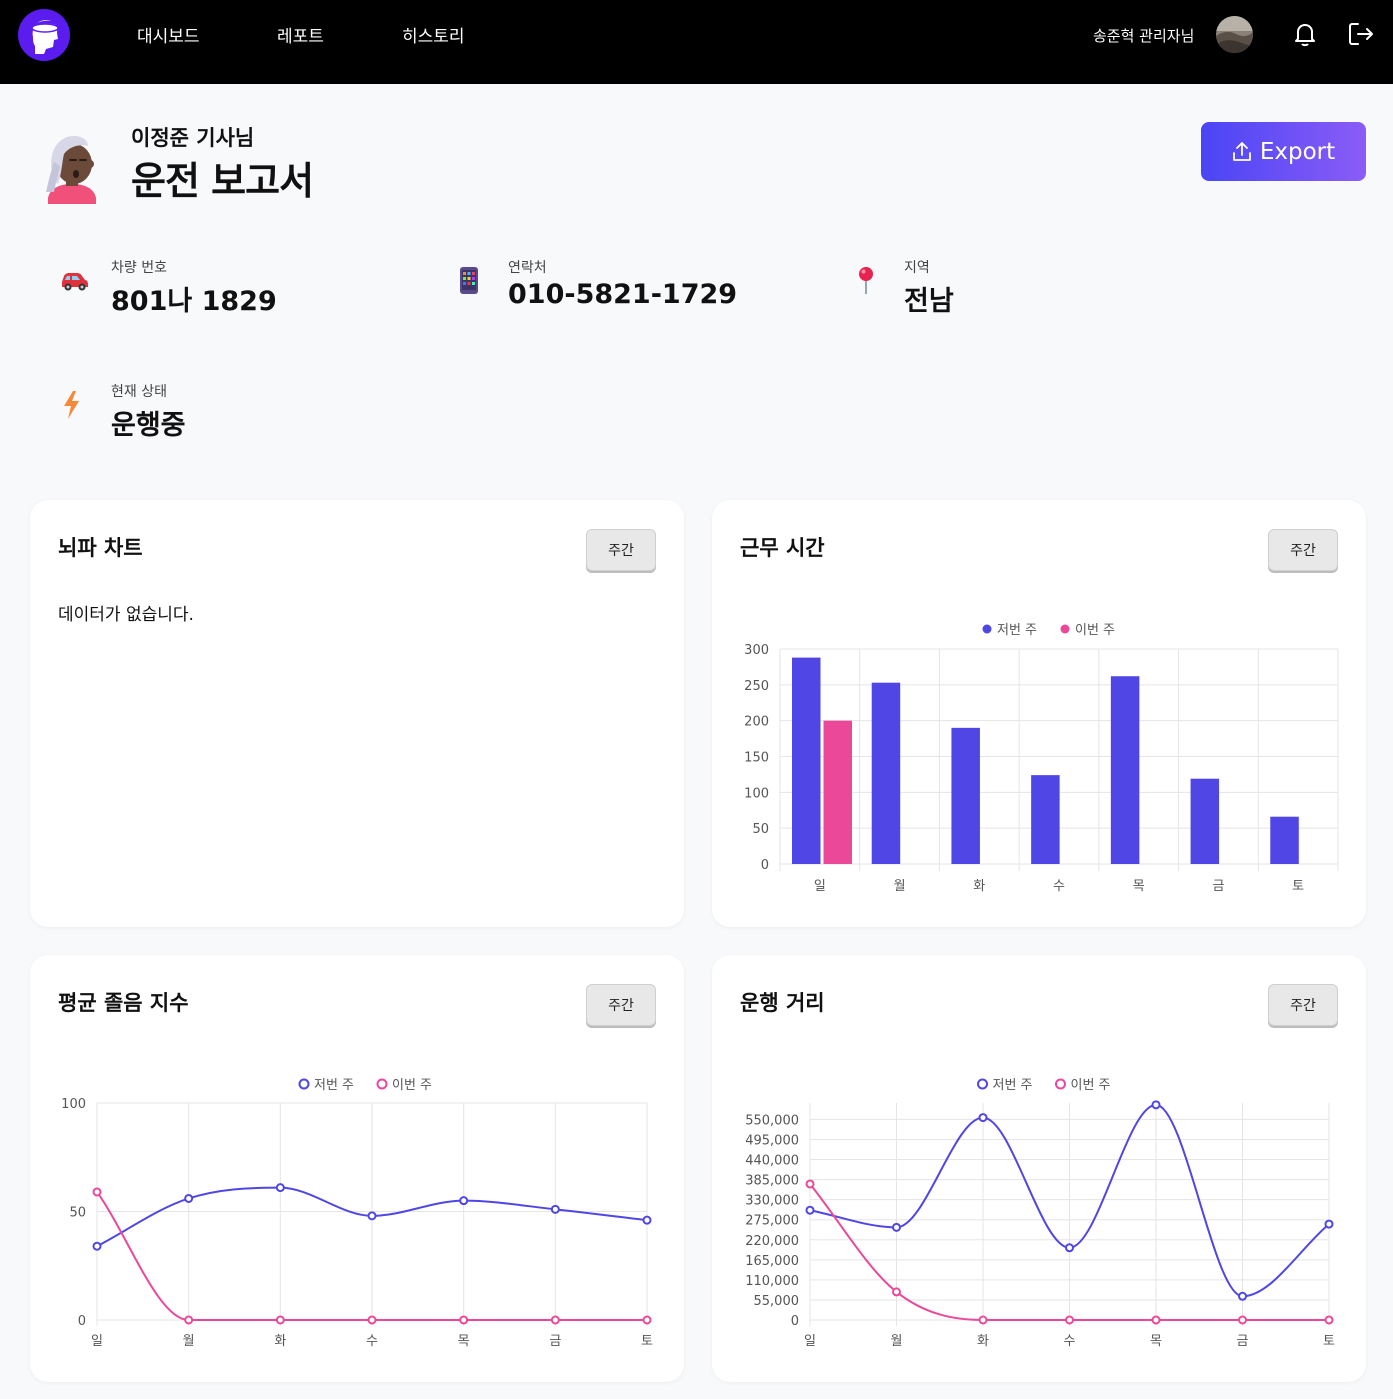 This screenshot has height=1399, width=1393. I want to click on worktime-bar-chart: 저번 주 이번 주 0 50 100 150 200 250 300 일 월 화 수 목 금 토, so click(1041, 758).